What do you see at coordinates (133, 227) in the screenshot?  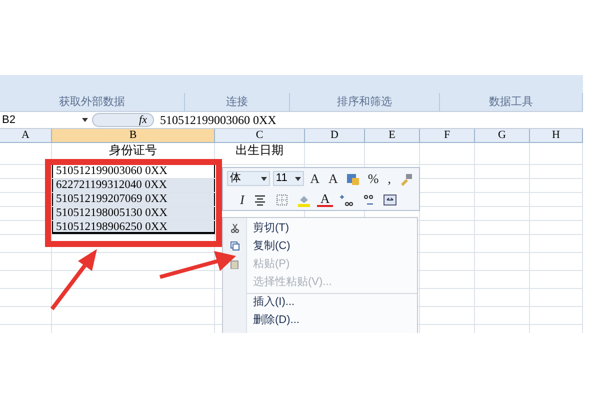 I see `table-cell: 510512198906250 0XX` at bounding box center [133, 227].